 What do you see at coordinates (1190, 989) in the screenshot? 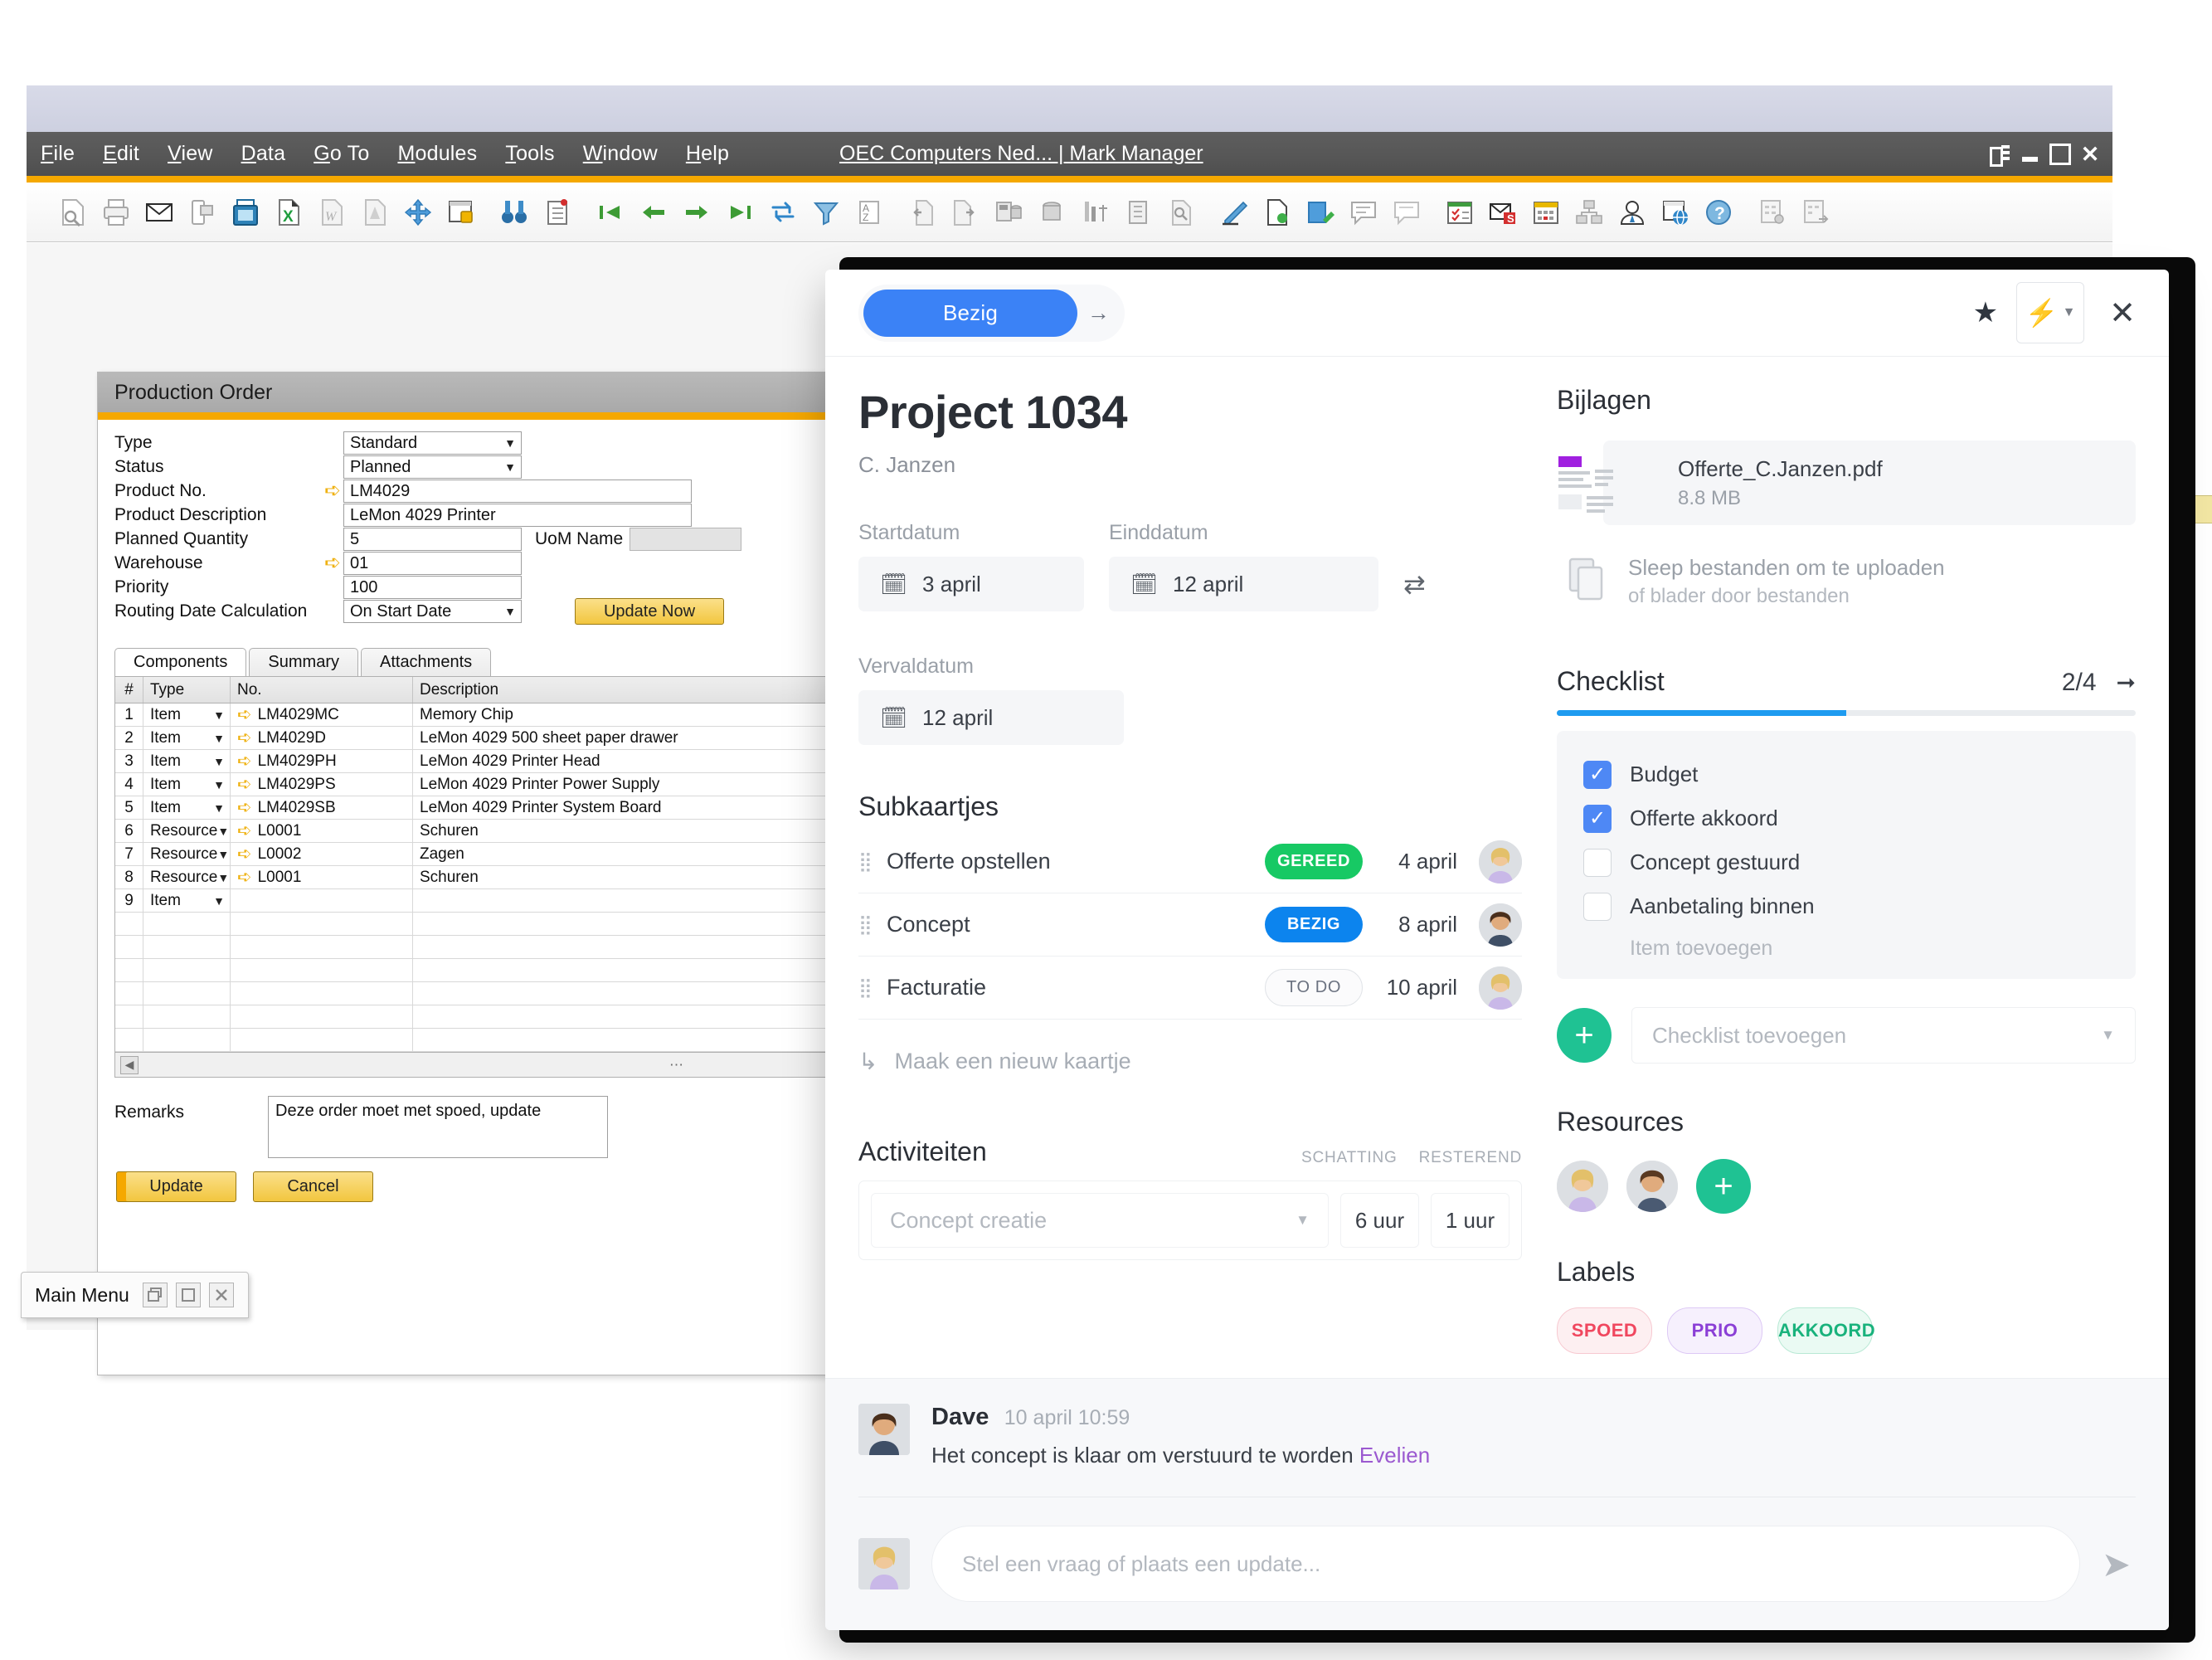
I see `subcard-row: ⣿ Facturatie TO DO 10 april` at bounding box center [1190, 989].